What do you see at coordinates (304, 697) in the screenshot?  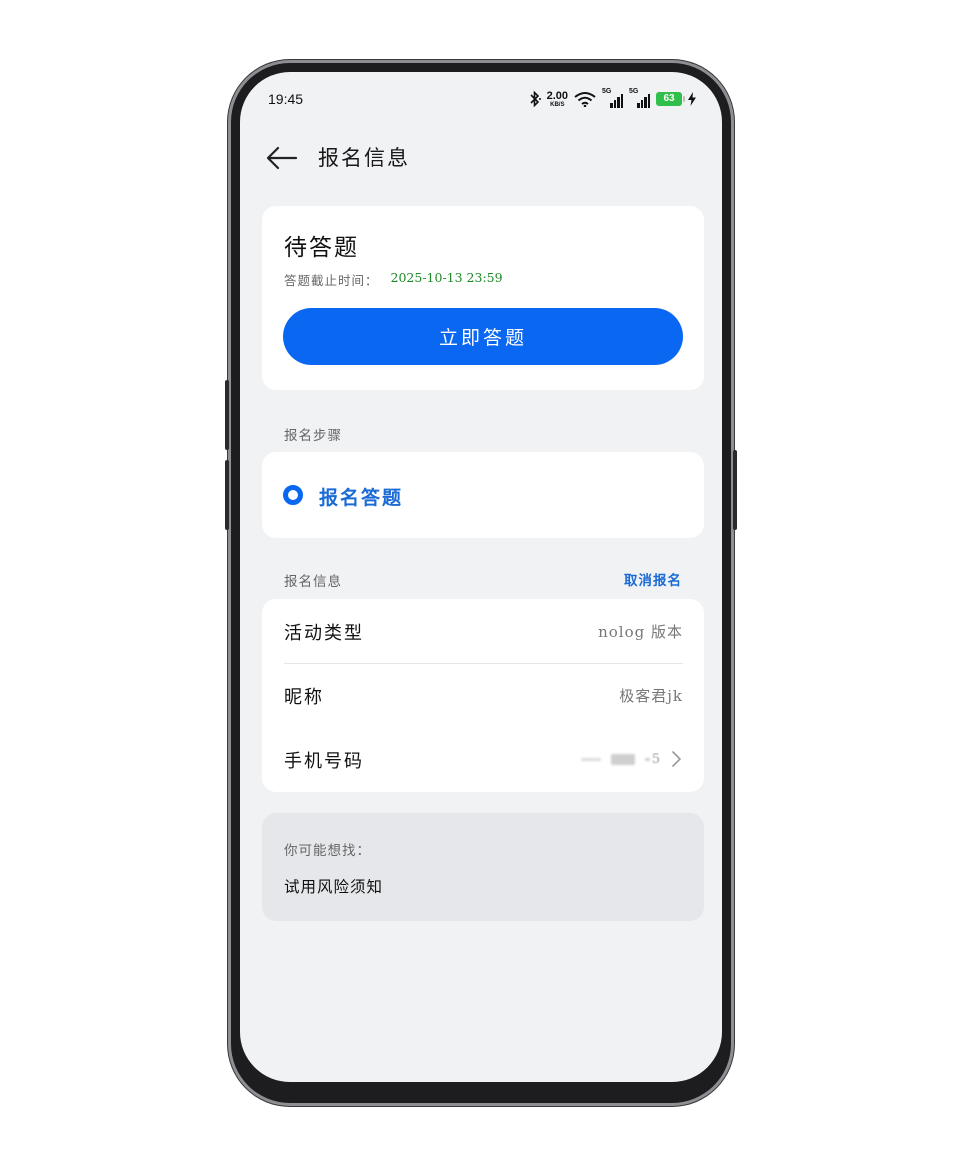 I see `info-key: 昵称` at bounding box center [304, 697].